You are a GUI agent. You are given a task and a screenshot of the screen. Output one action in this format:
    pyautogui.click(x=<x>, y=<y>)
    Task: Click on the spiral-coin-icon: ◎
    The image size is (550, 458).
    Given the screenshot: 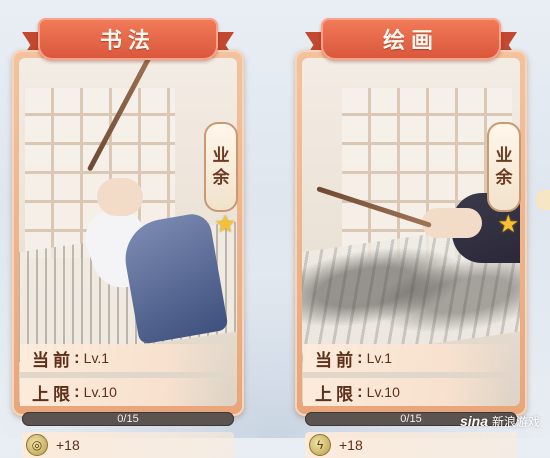 What is the action you would take?
    pyautogui.click(x=37, y=445)
    